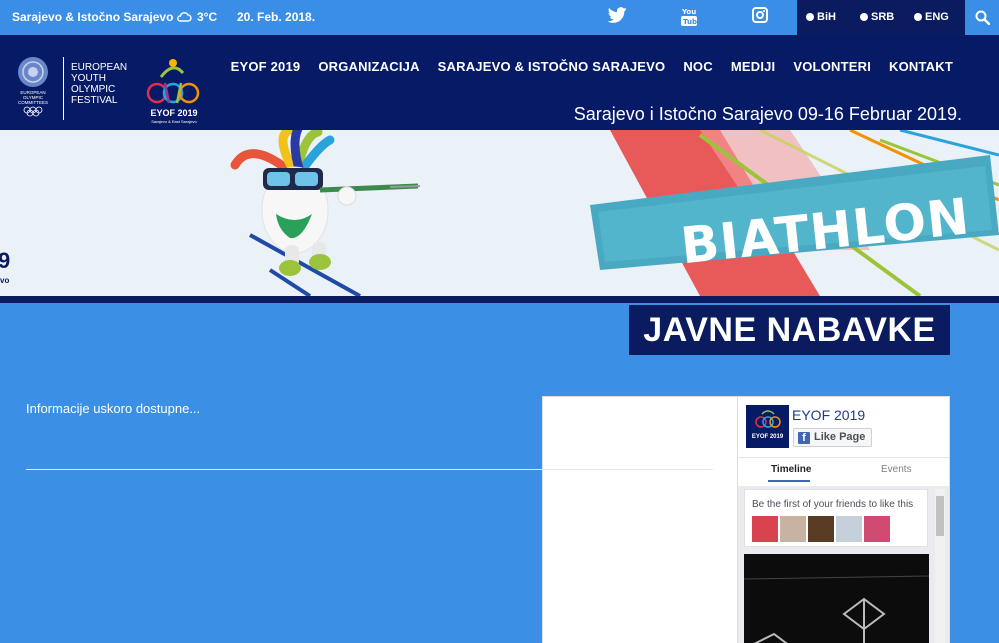 The image size is (999, 643). Describe the element at coordinates (63, 88) in the screenshot. I see `logo-divider` at that location.